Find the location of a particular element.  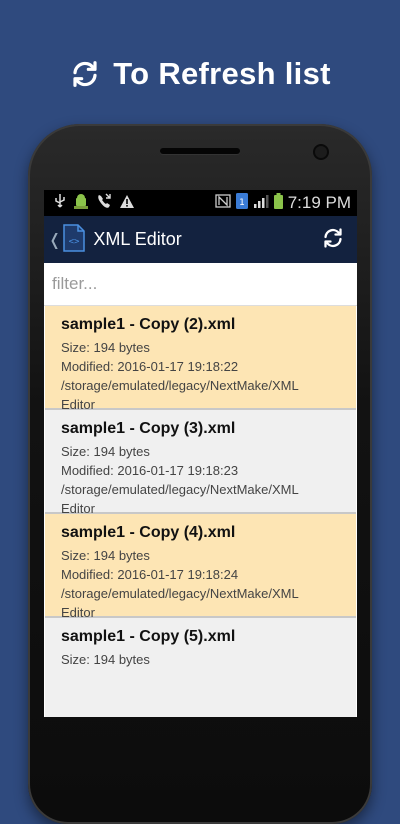

status-time: 7:19 PM is located at coordinates (319, 202).